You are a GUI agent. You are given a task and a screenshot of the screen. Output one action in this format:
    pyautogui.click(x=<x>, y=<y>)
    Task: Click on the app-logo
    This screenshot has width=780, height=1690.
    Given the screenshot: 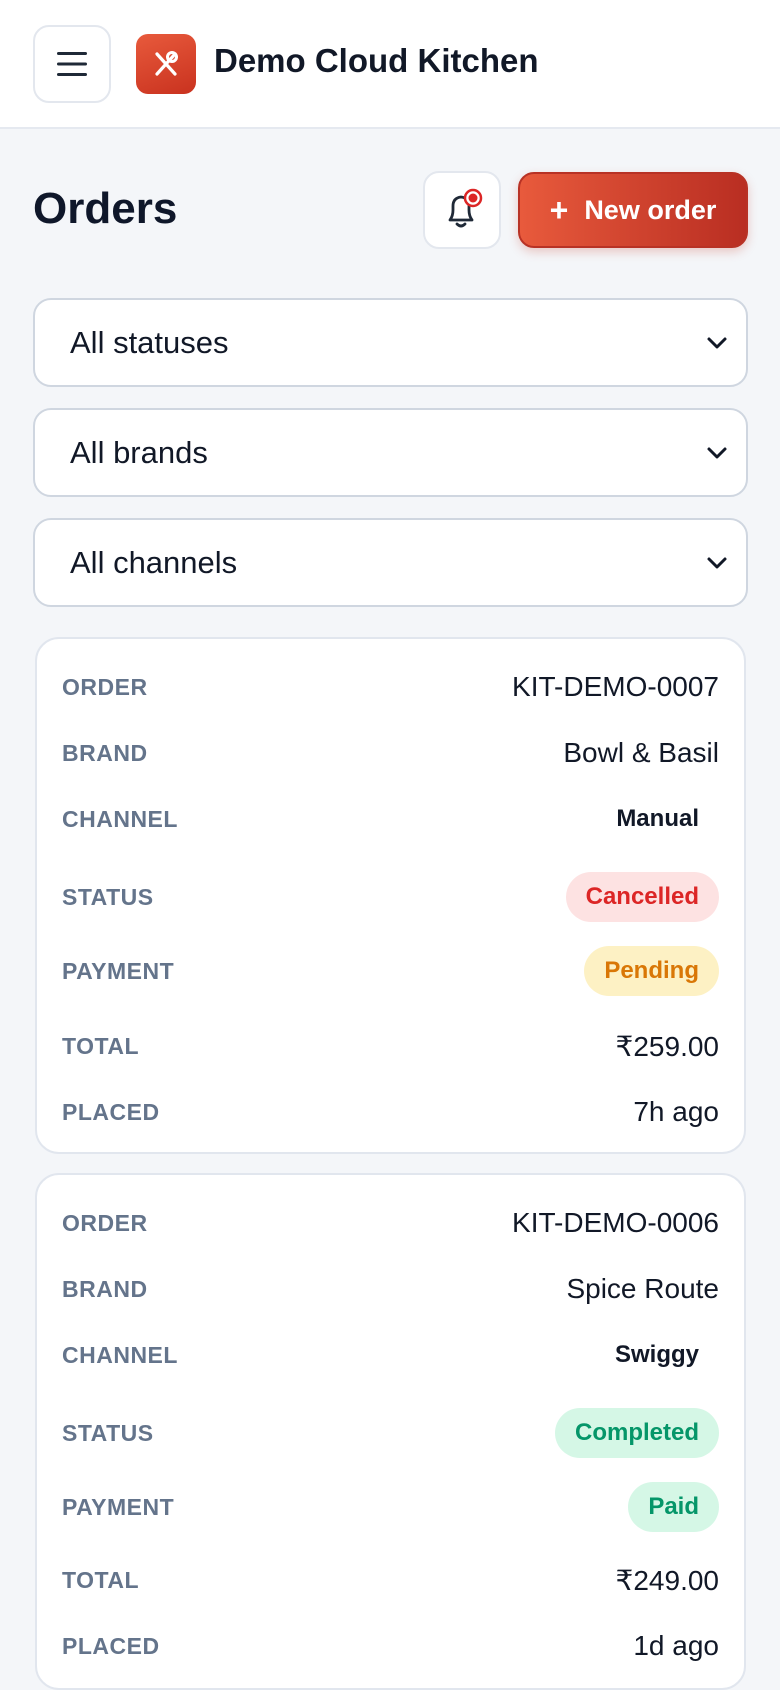 What is the action you would take?
    pyautogui.click(x=166, y=64)
    